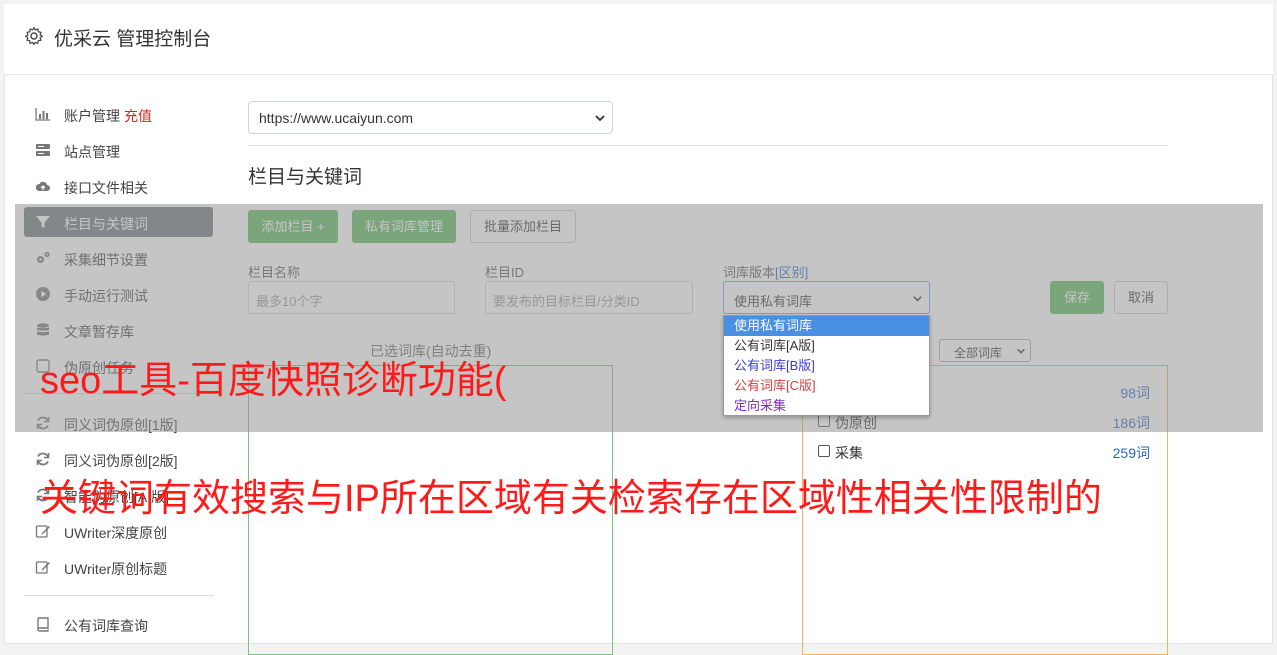  Describe the element at coordinates (92, 152) in the screenshot. I see `sidebar-item-label: 站点管理` at that location.